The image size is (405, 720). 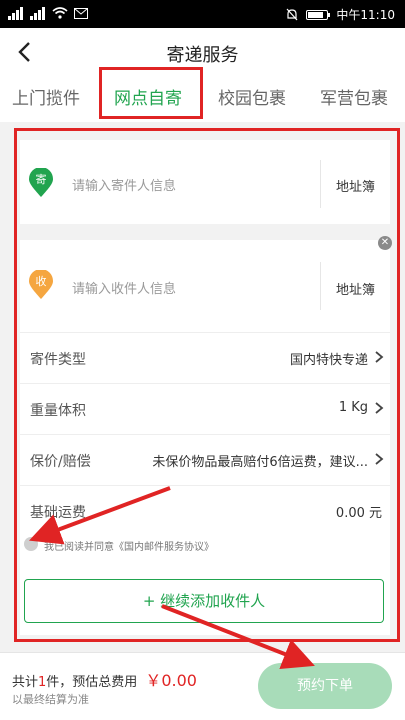 What do you see at coordinates (16, 13) in the screenshot?
I see `signal-icon` at bounding box center [16, 13].